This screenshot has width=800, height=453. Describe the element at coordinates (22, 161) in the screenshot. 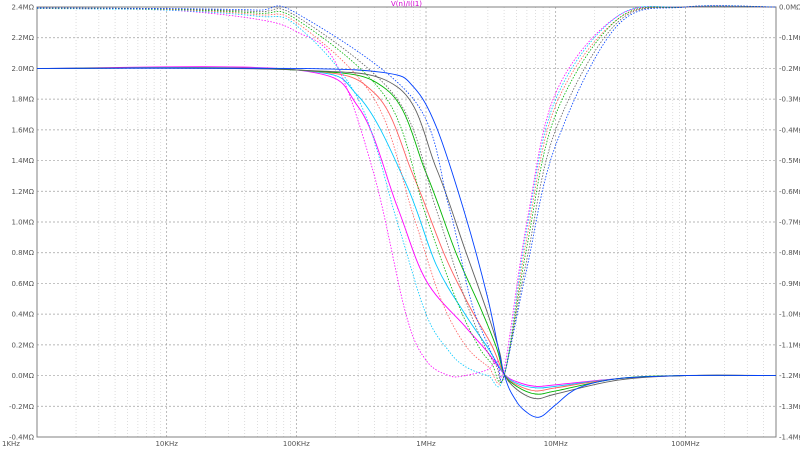

I see `left-y-tick-label: 1.4MΩ` at that location.